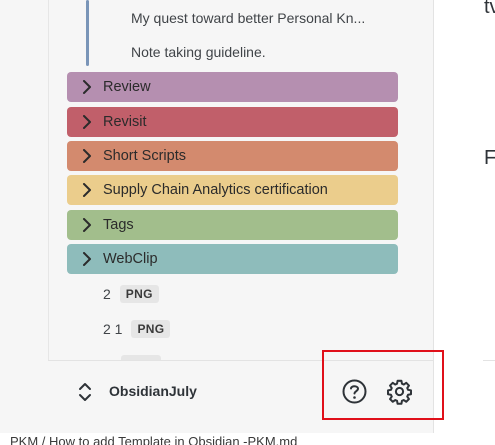 This screenshot has width=495, height=445. Describe the element at coordinates (144, 156) in the screenshot. I see `folder-label: Short Scripts` at that location.